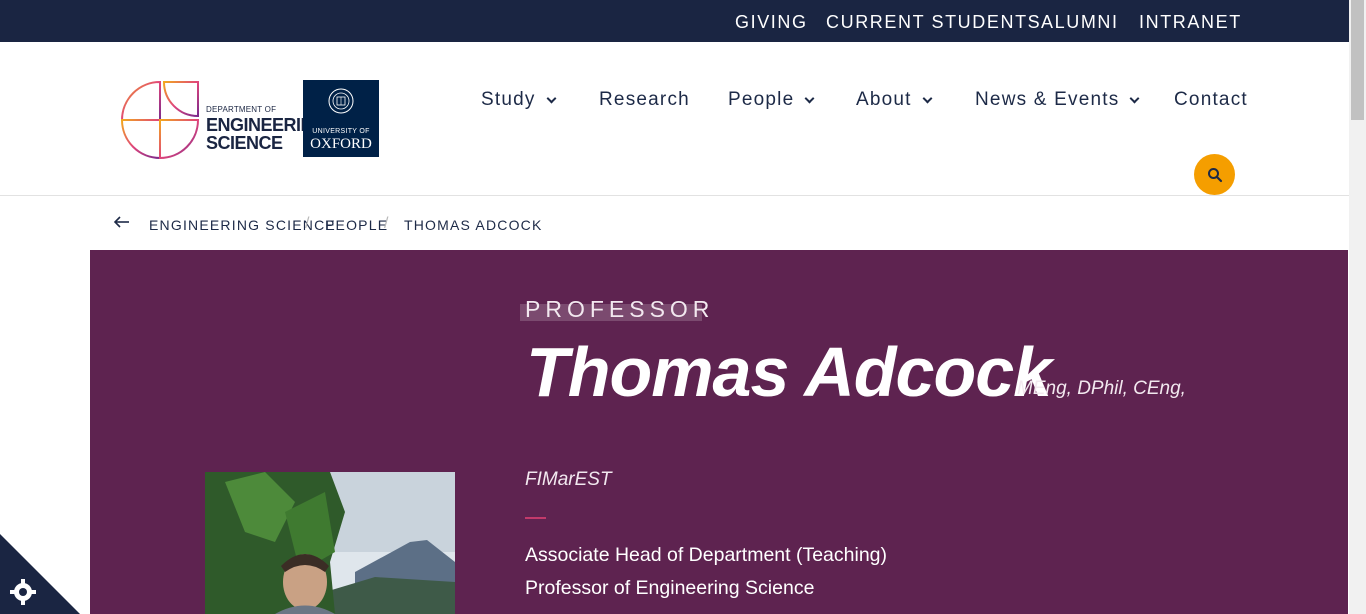 The height and width of the screenshot is (614, 1366). I want to click on profile-photo, so click(330, 543).